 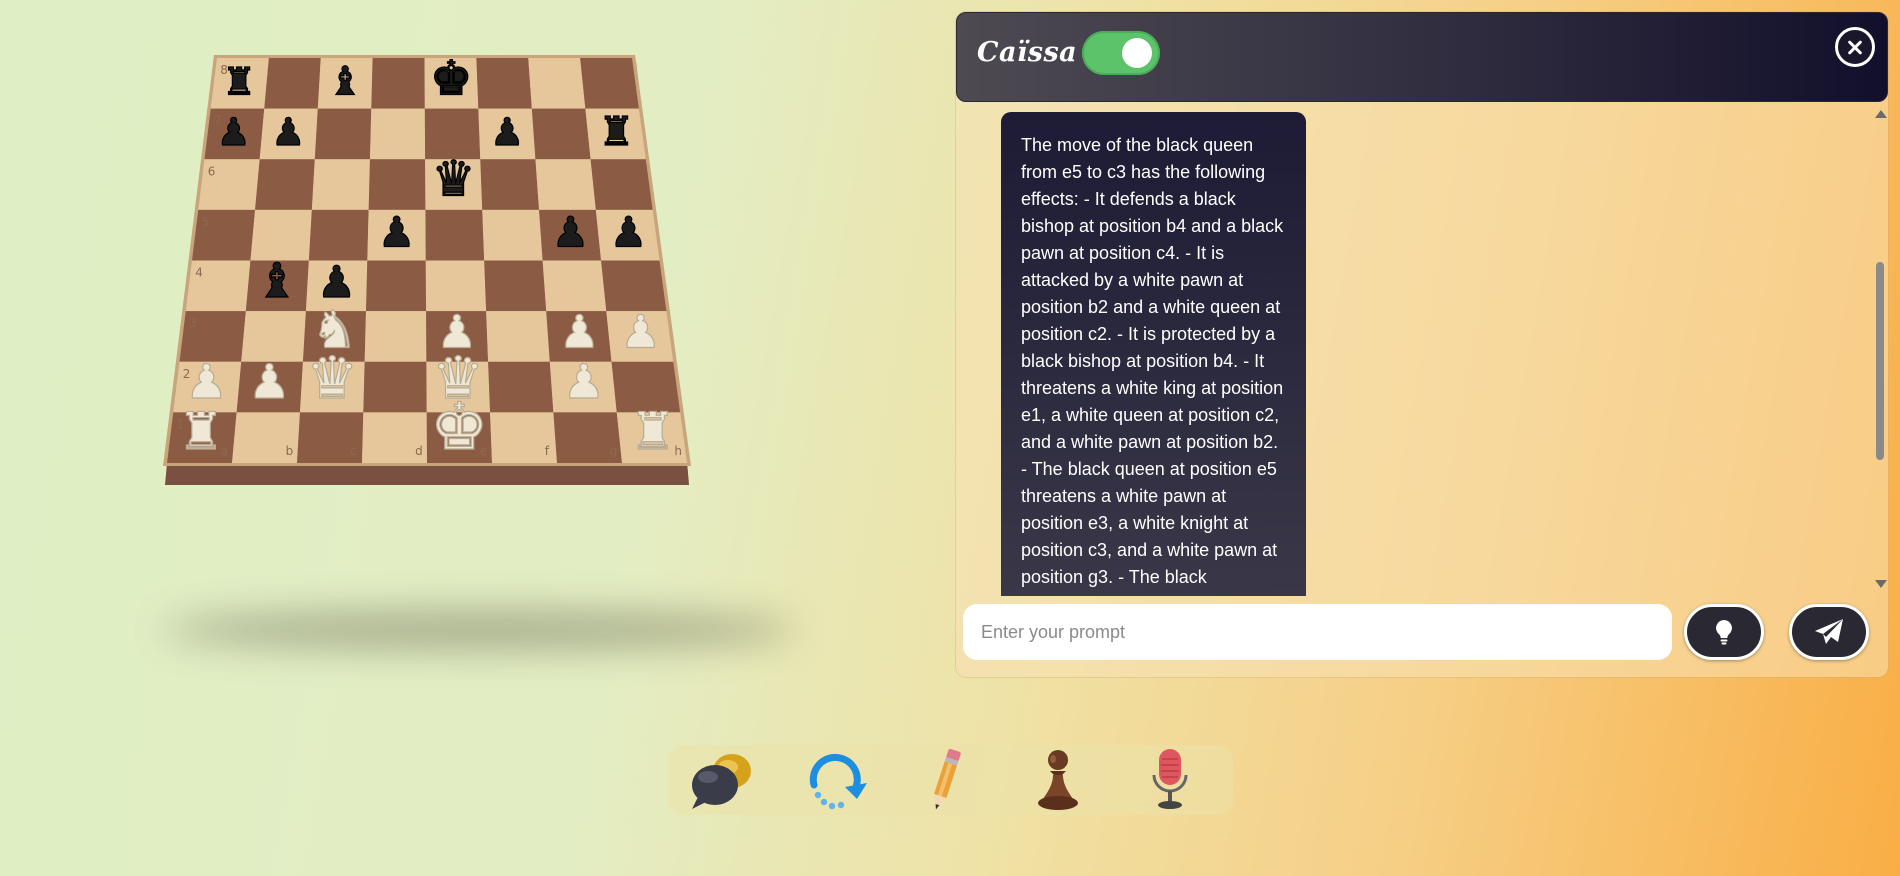 What do you see at coordinates (504, 83) in the screenshot?
I see `square-f8` at bounding box center [504, 83].